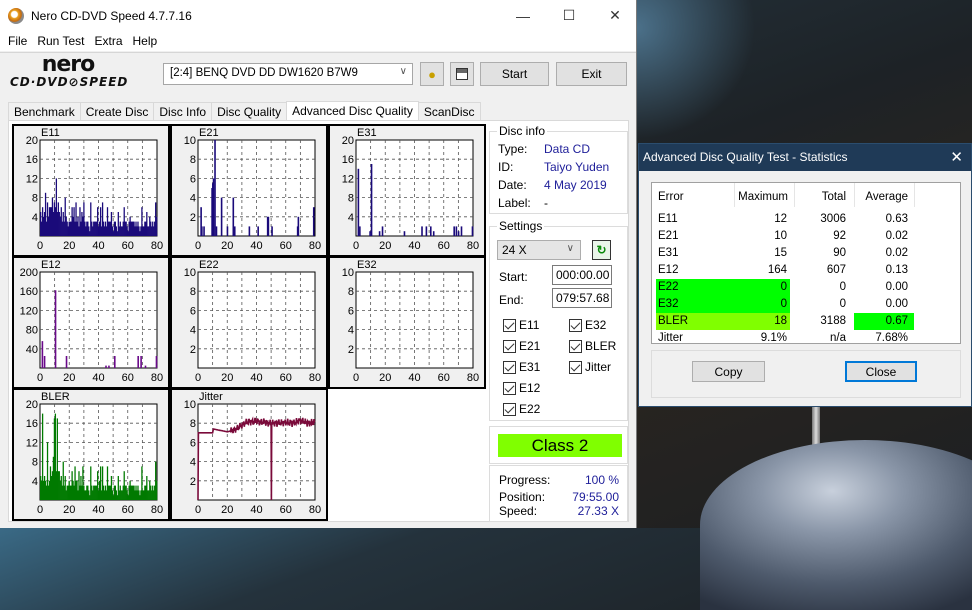  I want to click on stats-row-e32: E32 0 0 0.00, so click(806, 304).